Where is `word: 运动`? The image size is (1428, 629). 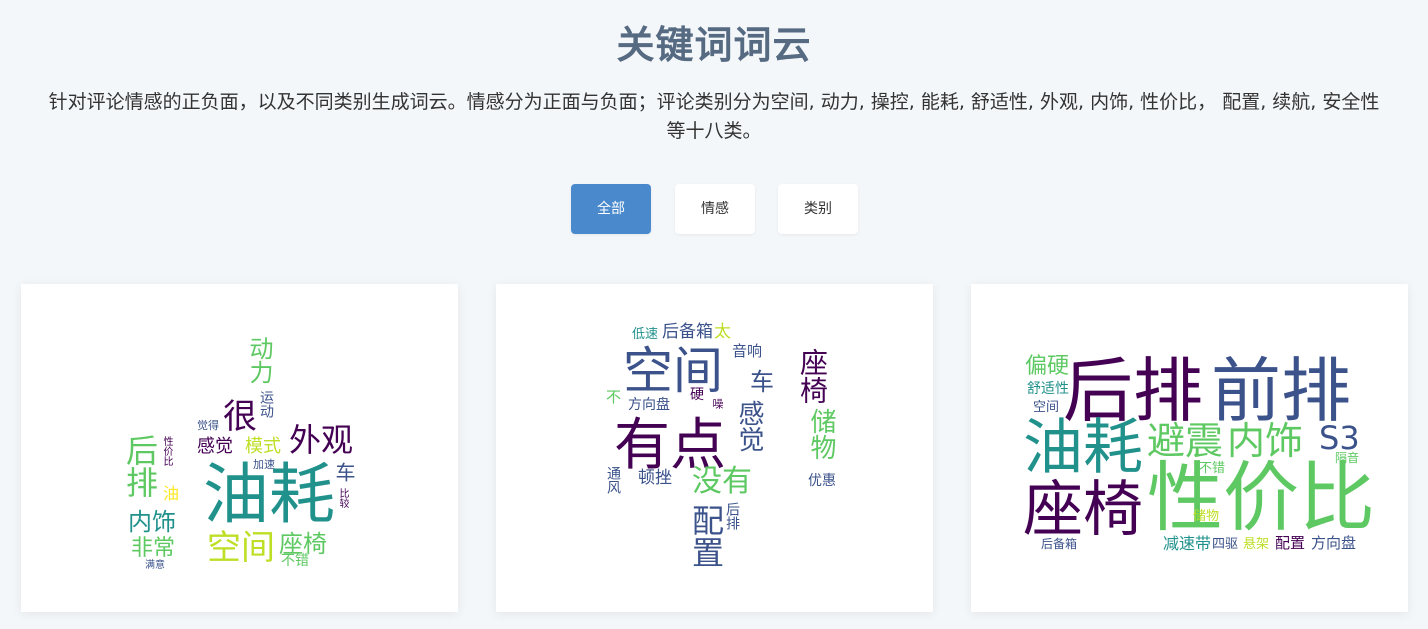 word: 运动 is located at coordinates (266, 404).